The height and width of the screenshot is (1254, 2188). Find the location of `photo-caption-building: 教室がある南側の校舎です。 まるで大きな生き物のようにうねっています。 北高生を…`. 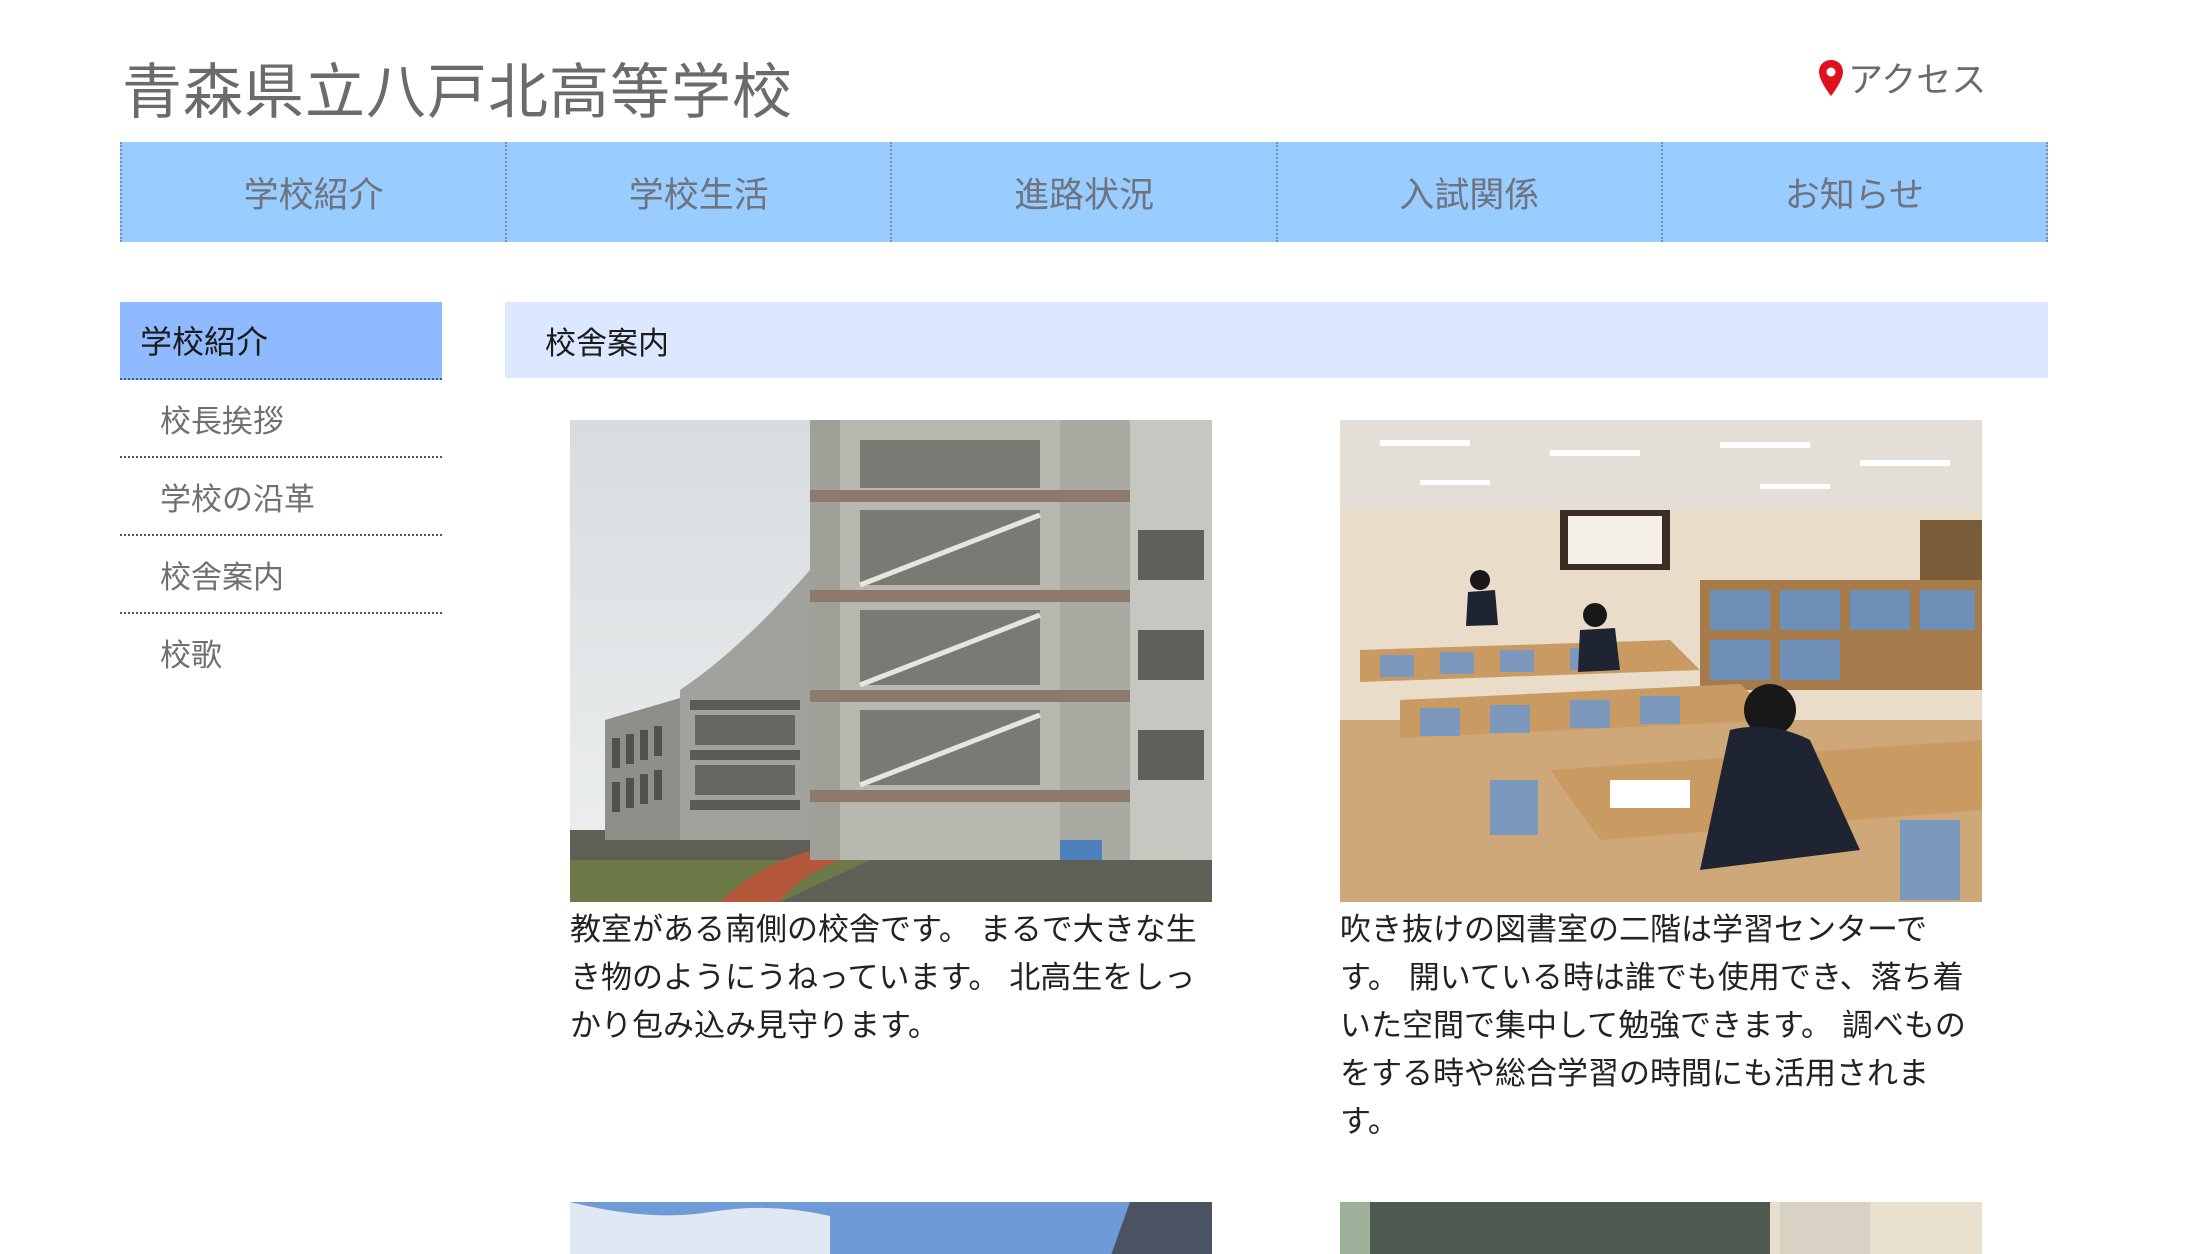

photo-caption-building: 教室がある南側の校舎です。 まるで大きな生き物のようにうねっています。 北高生を… is located at coordinates (883, 978).